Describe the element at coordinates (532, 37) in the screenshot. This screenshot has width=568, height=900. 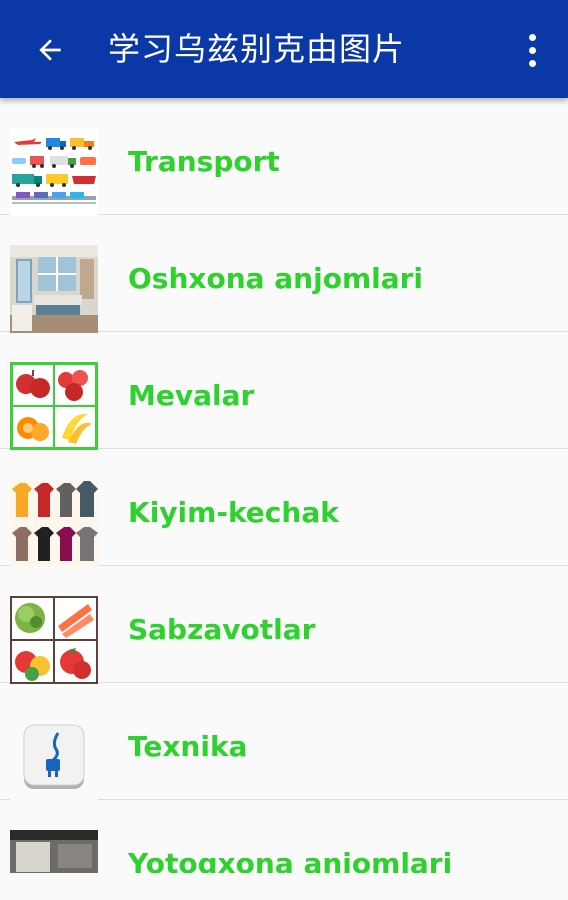
I see `more-vert-icon` at that location.